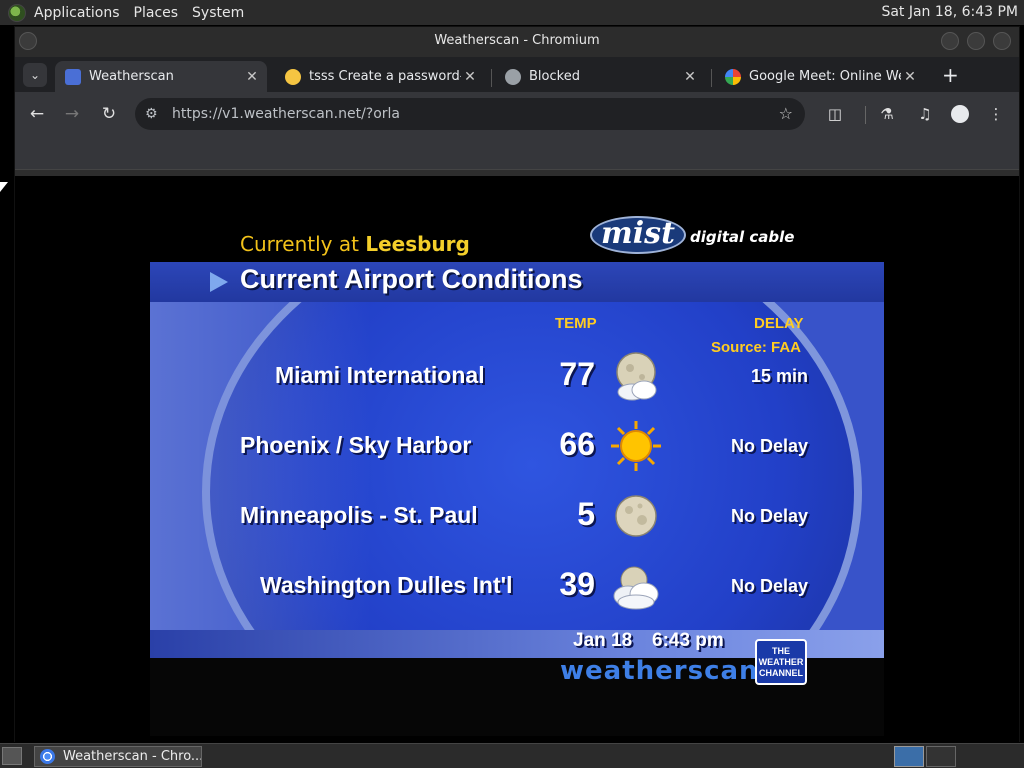 The height and width of the screenshot is (768, 1024). What do you see at coordinates (586, 514) in the screenshot?
I see `airport-temp: 5` at bounding box center [586, 514].